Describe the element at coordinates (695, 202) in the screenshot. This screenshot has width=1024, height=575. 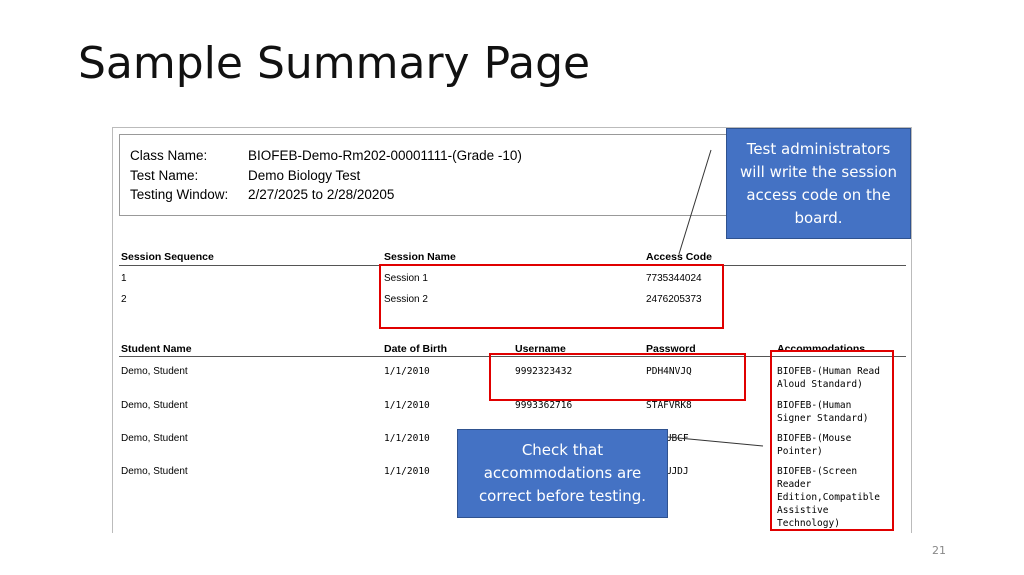
I see `access-code-connector` at that location.